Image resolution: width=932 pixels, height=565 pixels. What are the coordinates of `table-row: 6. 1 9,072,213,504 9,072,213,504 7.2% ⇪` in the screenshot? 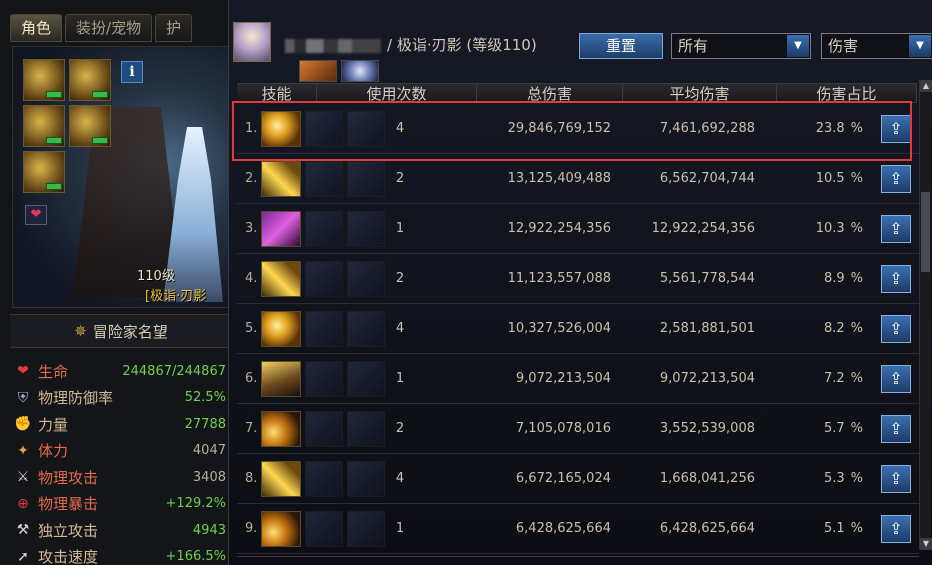 It's located at (578, 379).